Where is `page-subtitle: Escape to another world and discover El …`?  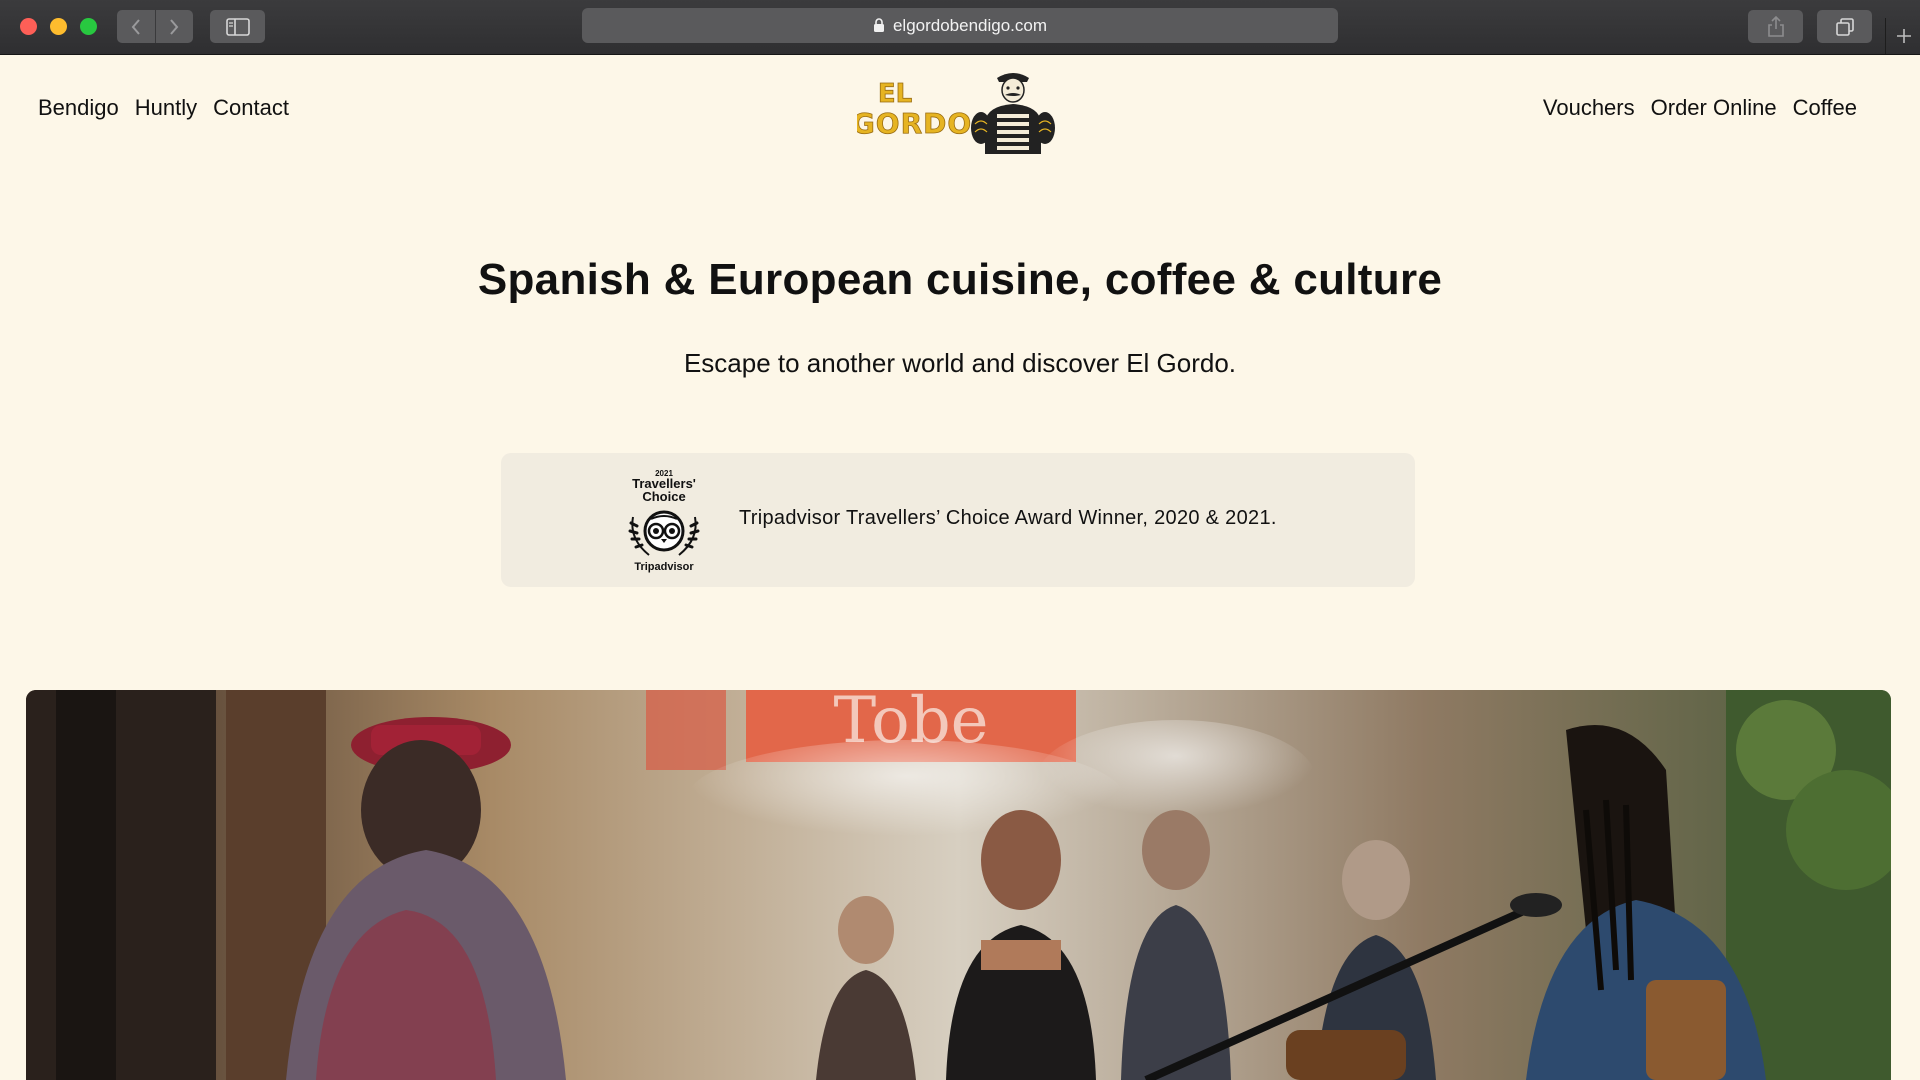 page-subtitle: Escape to another world and discover El … is located at coordinates (960, 363).